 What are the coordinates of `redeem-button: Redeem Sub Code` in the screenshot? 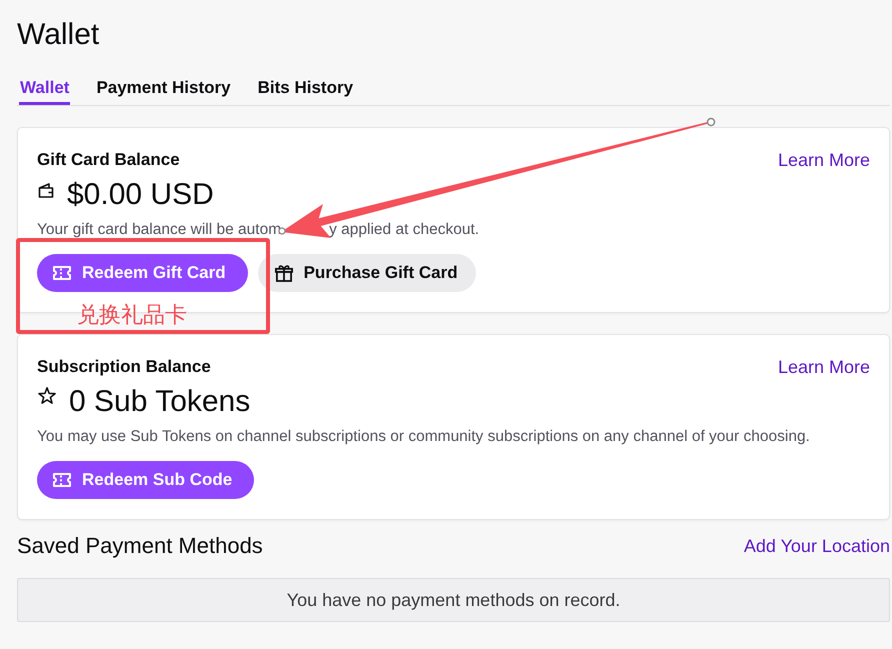 It's located at (145, 480).